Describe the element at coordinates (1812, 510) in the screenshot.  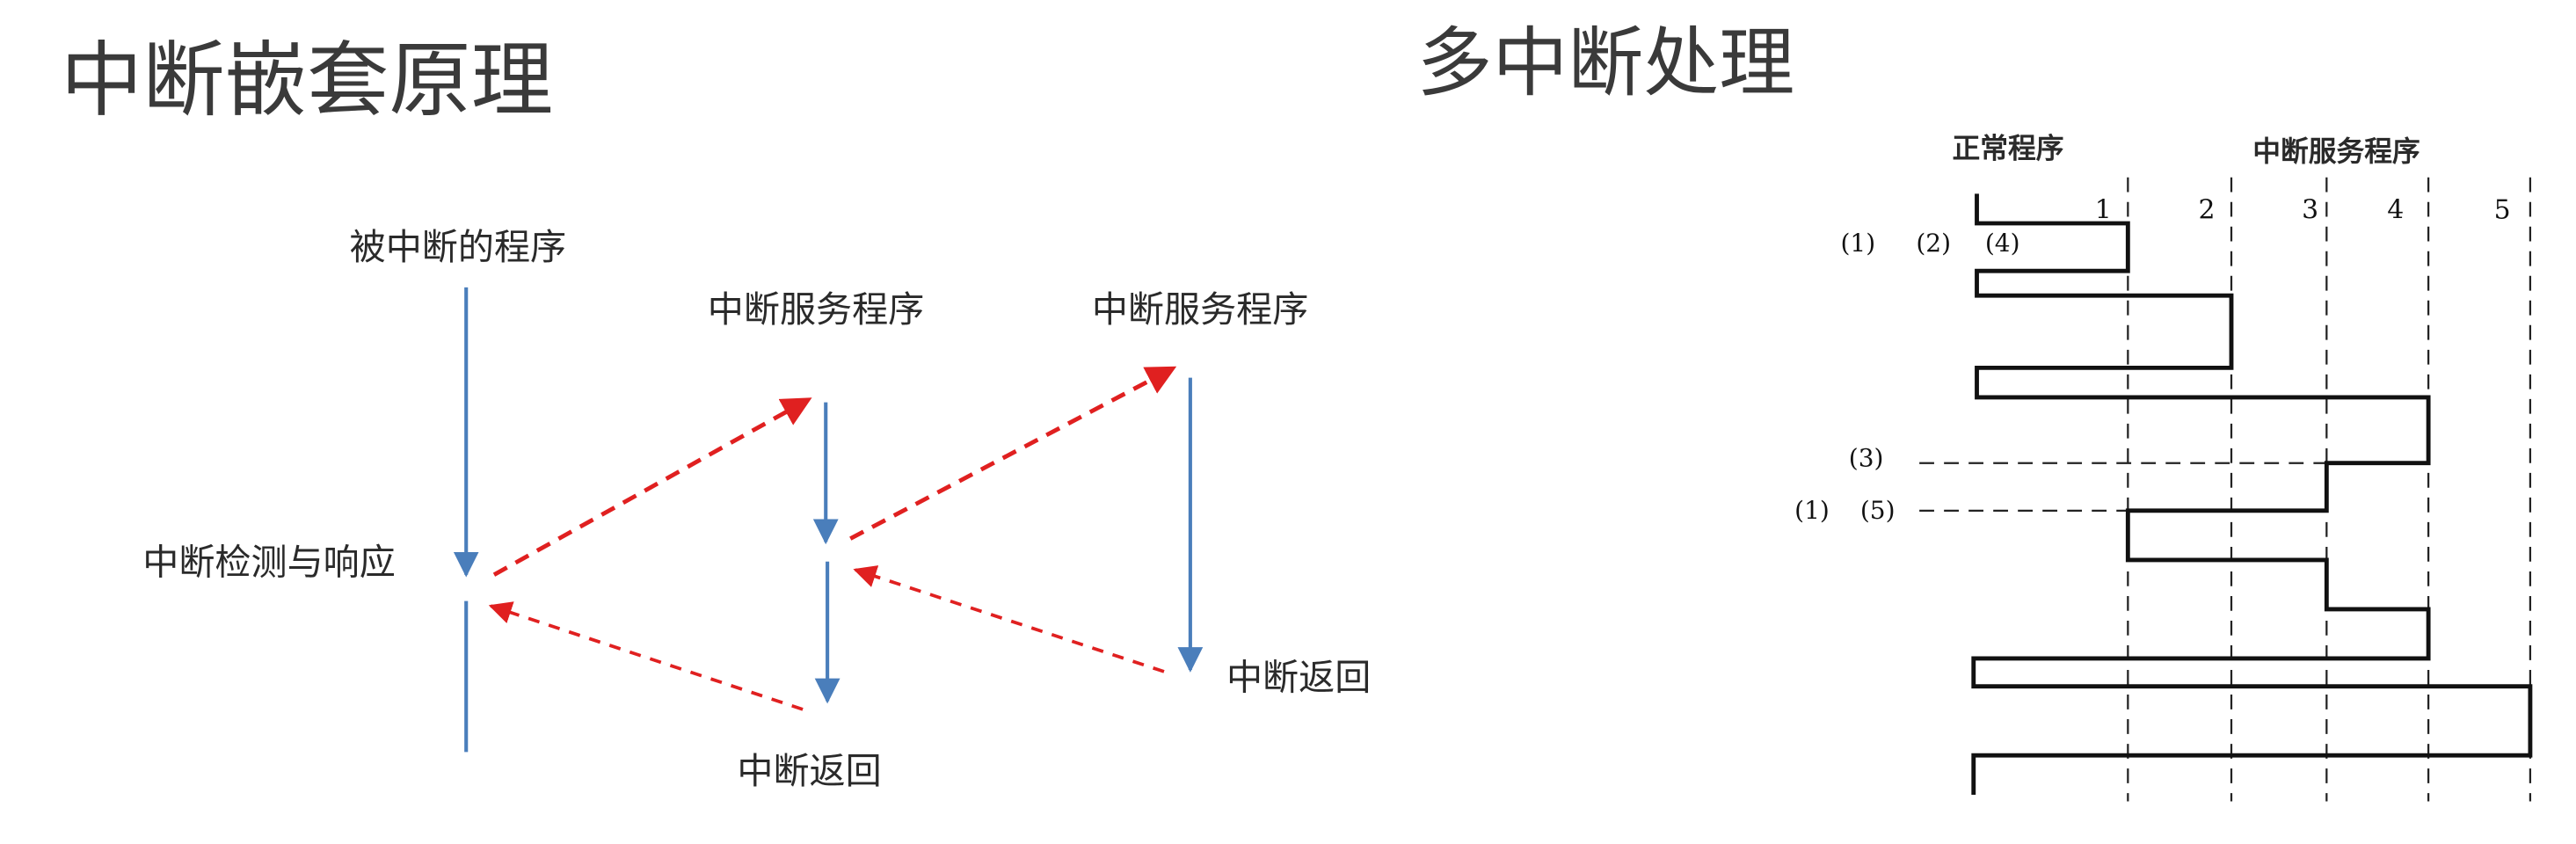
I see `event-label-1b: (1)` at that location.